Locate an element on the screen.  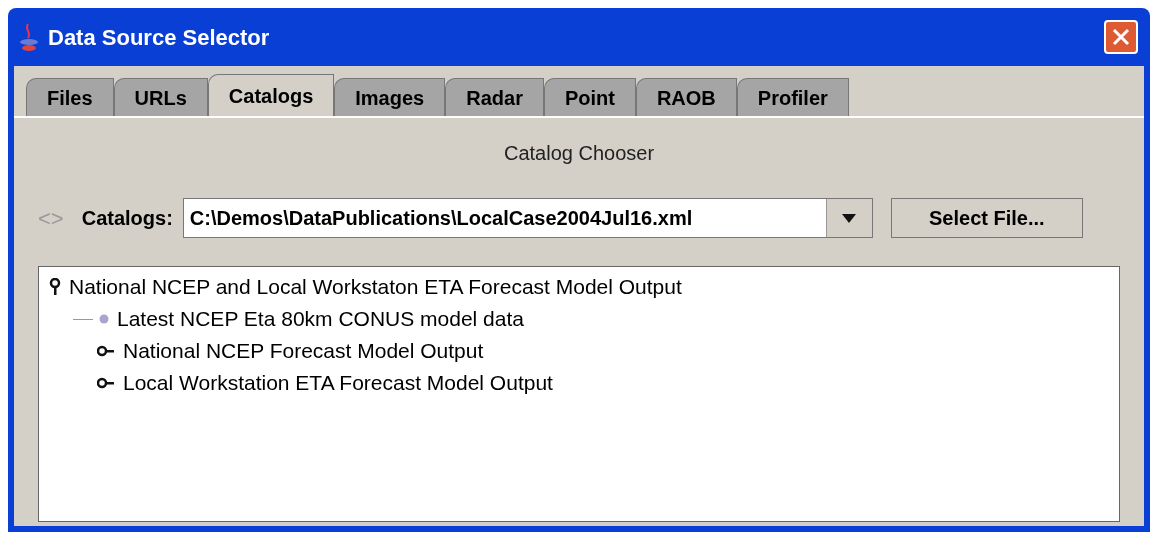
close-icon is located at coordinates (1121, 37).